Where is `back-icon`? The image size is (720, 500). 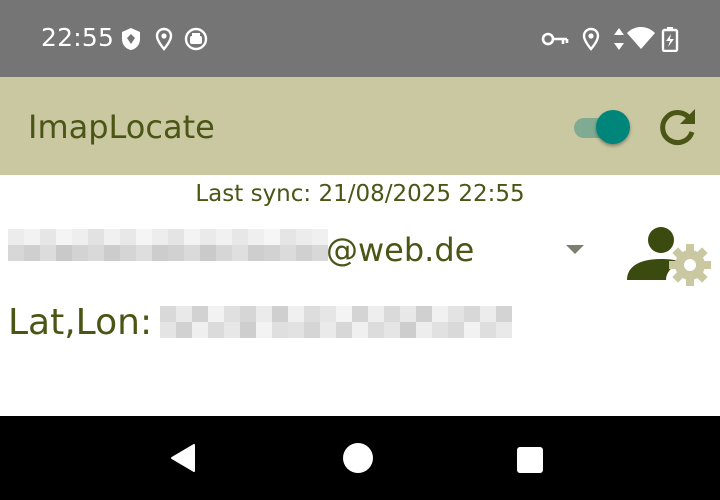 back-icon is located at coordinates (183, 458).